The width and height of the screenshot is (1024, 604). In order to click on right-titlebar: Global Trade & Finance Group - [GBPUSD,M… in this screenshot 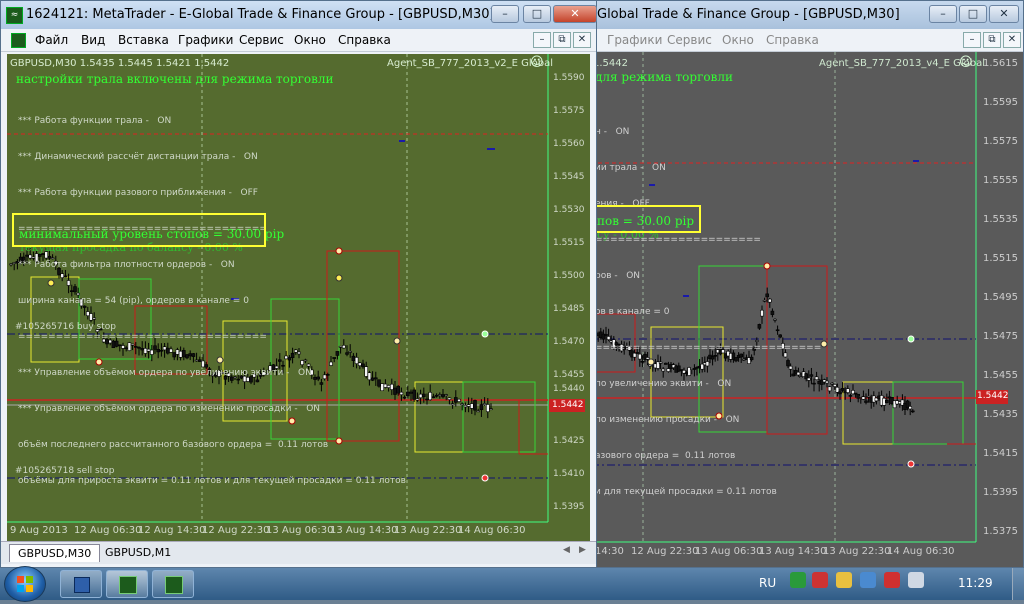, I will do `click(807, 15)`.